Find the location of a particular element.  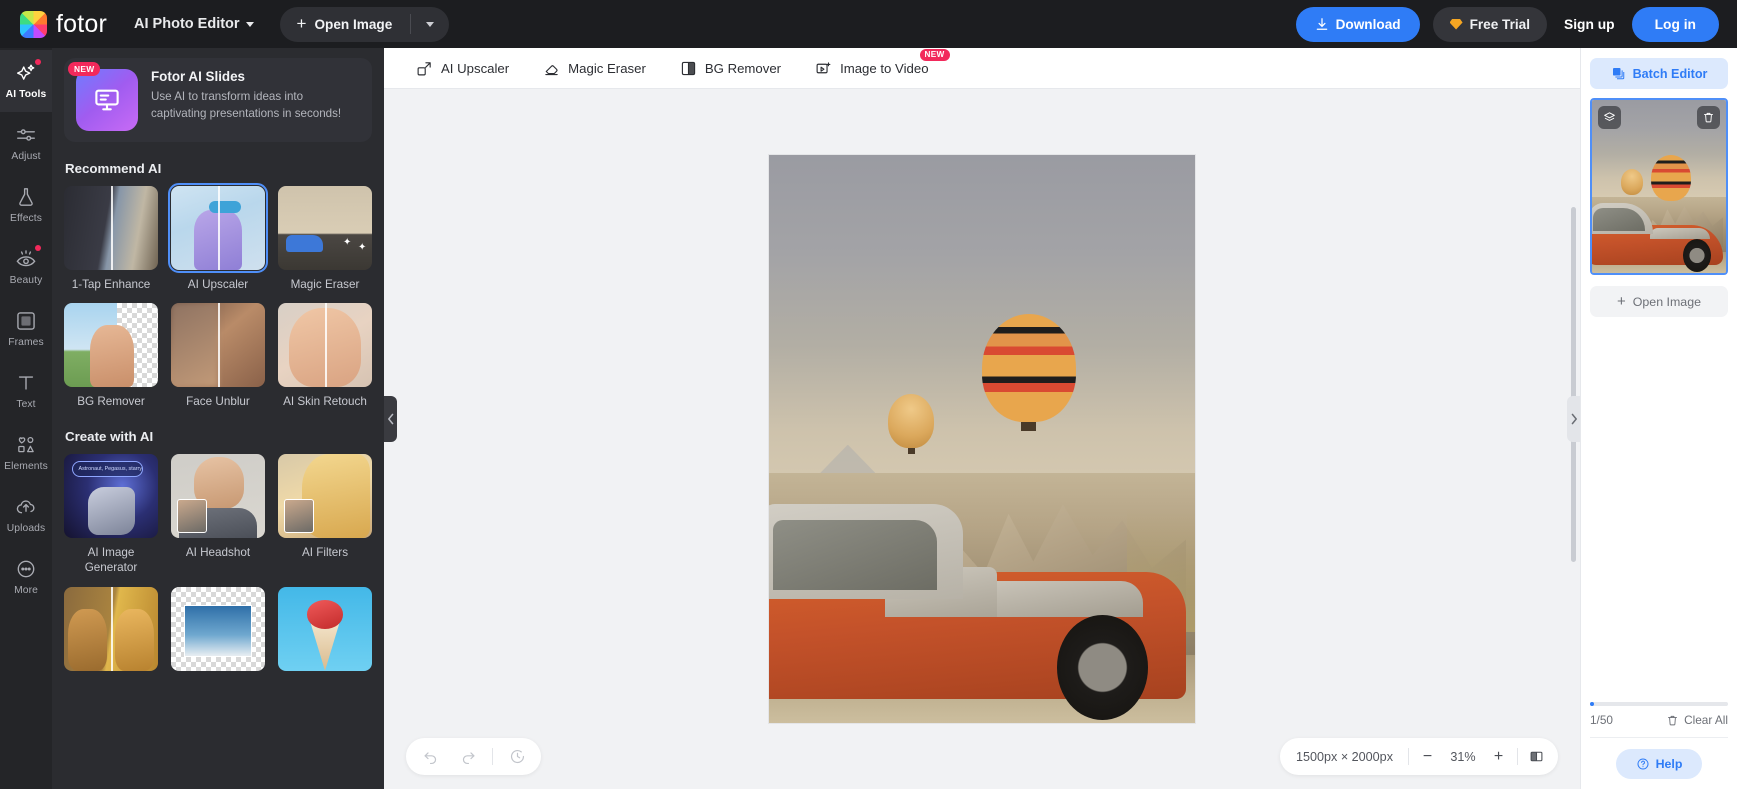

canvas-tool-magic-eraser: Magic Eraser is located at coordinates (594, 68).